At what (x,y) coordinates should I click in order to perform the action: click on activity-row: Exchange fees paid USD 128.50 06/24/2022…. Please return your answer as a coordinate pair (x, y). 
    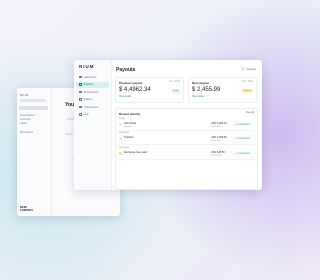
    Looking at the image, I should click on (186, 155).